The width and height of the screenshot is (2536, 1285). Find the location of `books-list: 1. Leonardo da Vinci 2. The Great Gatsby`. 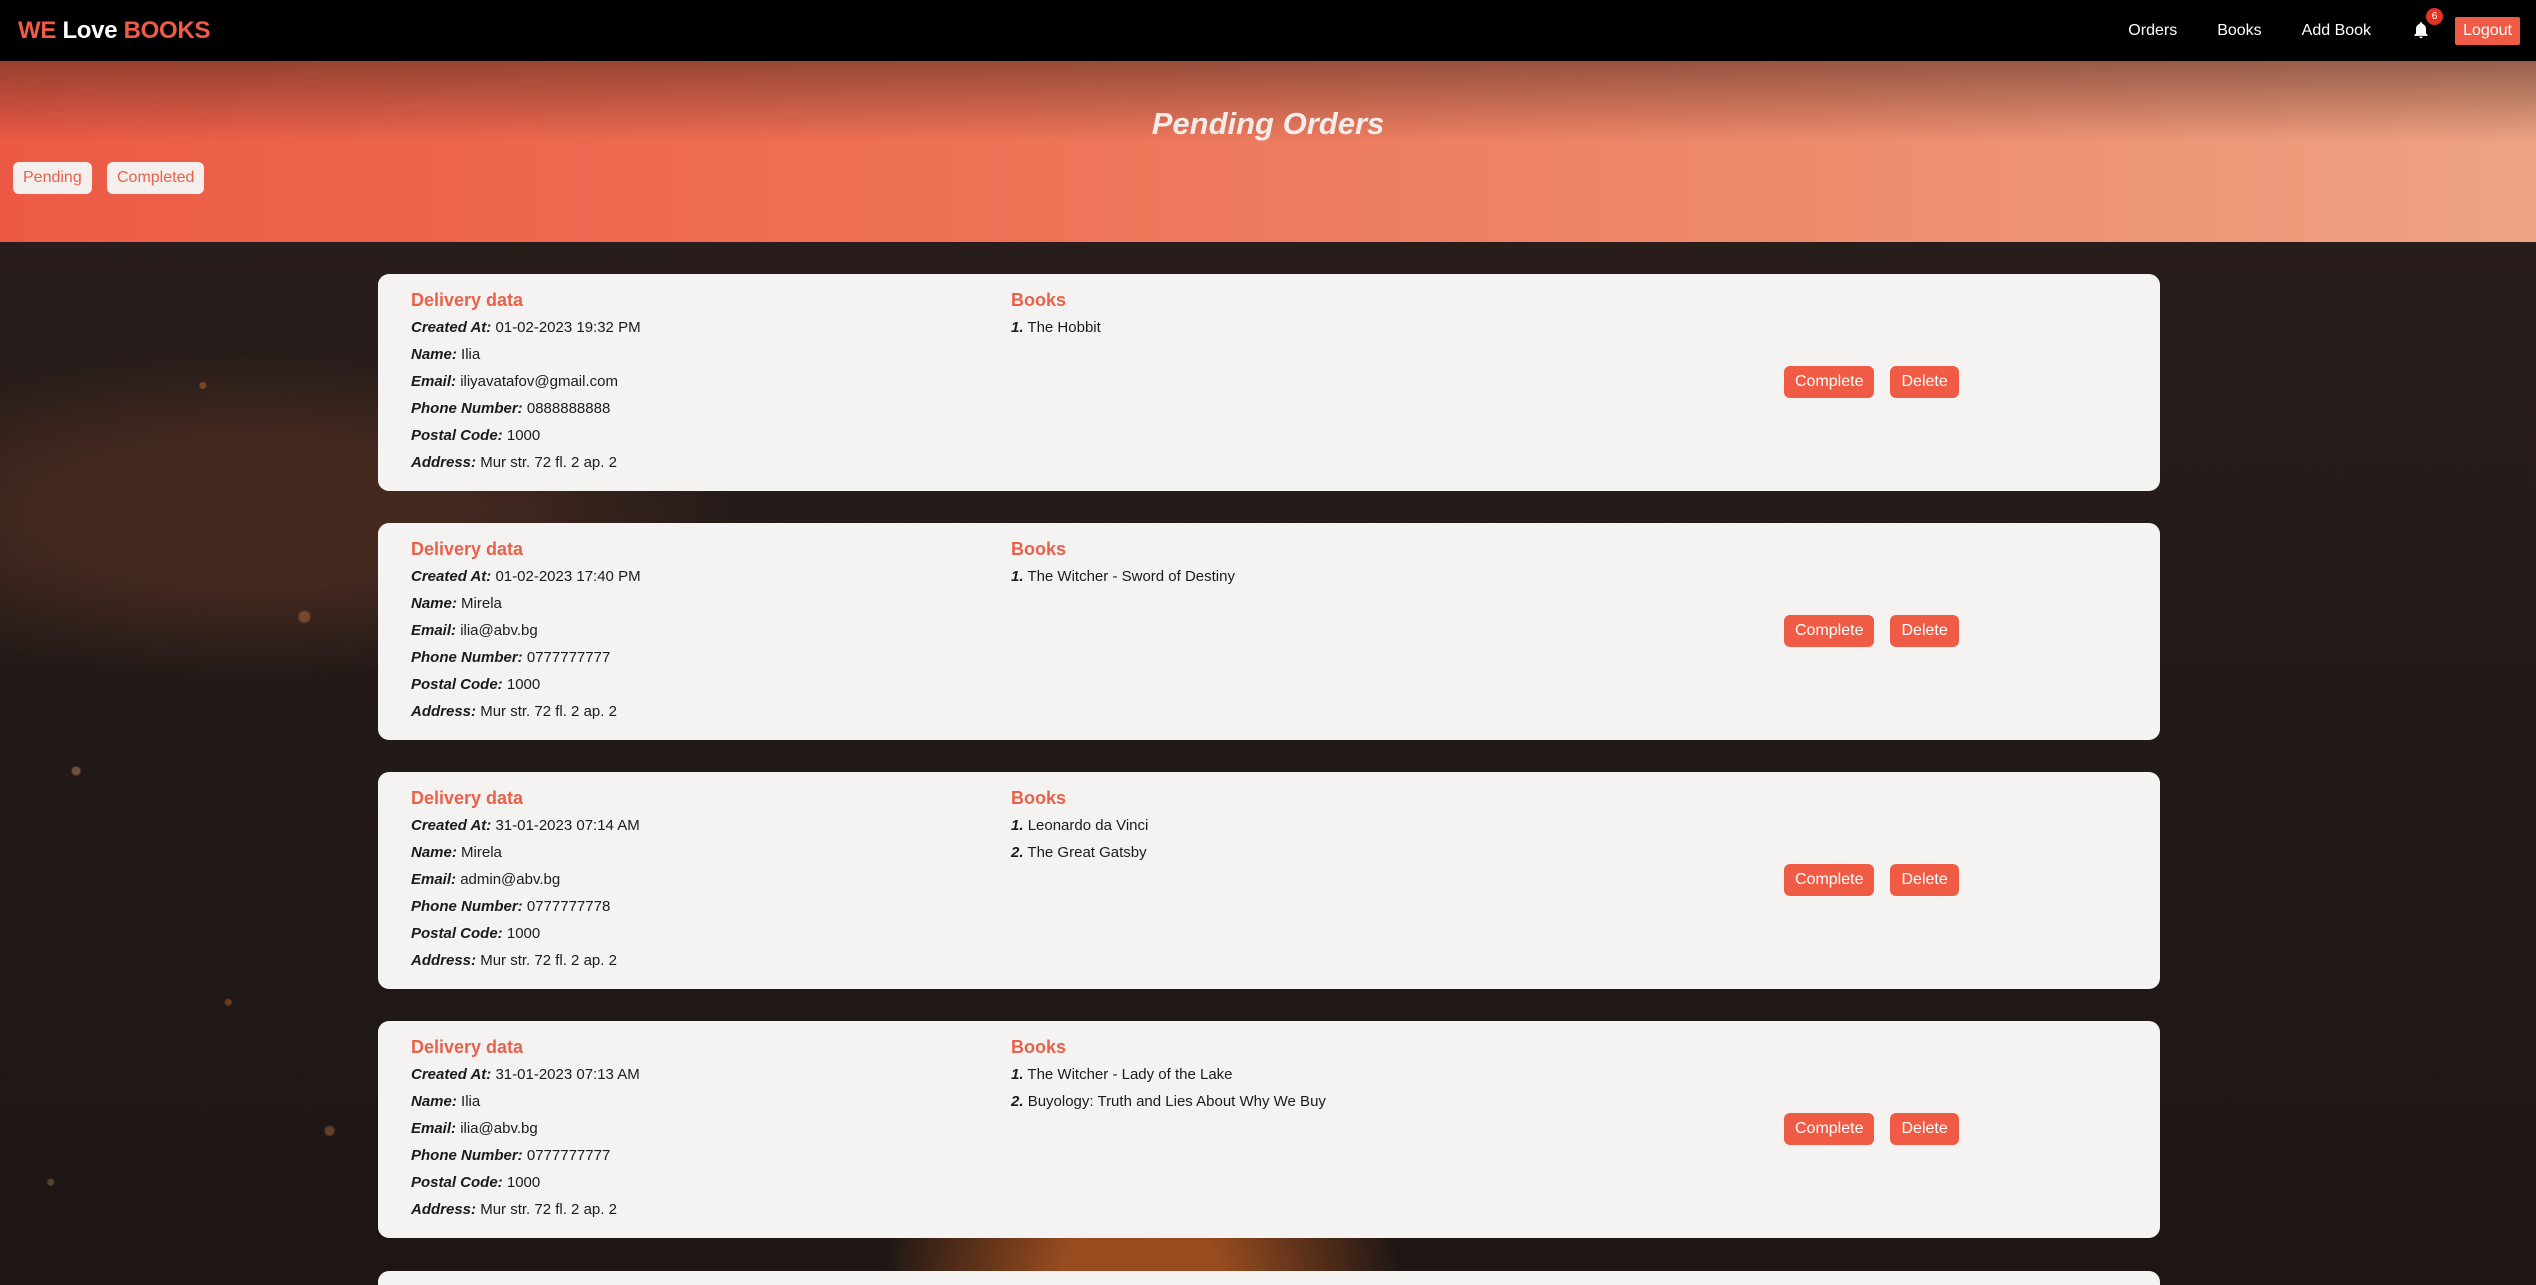

books-list: 1. Leonardo da Vinci 2. The Great Gatsby is located at coordinates (1079, 843).